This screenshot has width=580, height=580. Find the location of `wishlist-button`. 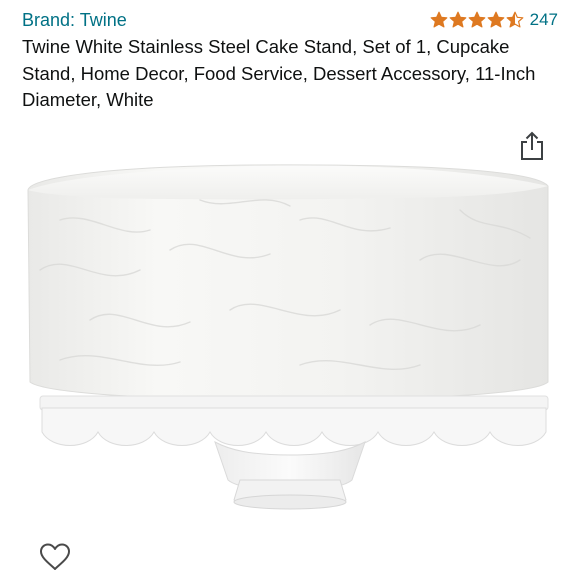

wishlist-button is located at coordinates (55, 559).